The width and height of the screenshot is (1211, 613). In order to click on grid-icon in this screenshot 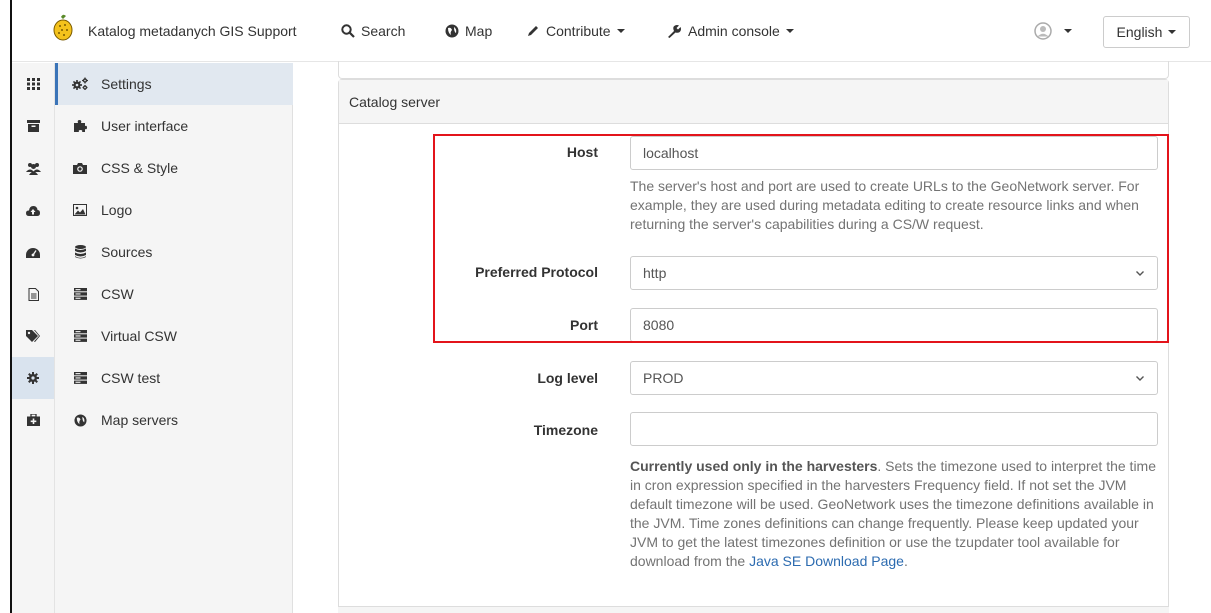, I will do `click(33, 84)`.